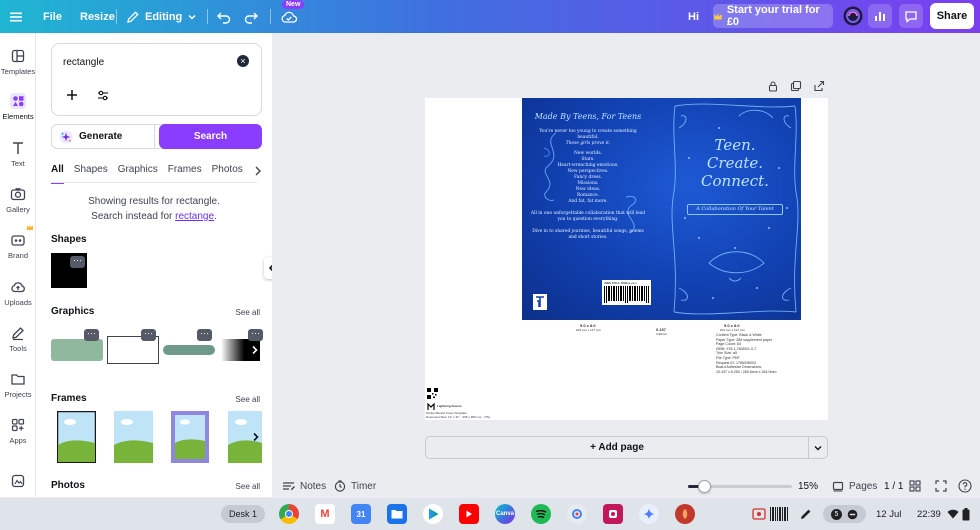 Image resolution: width=980 pixels, height=530 pixels. I want to click on chrome-icon, so click(289, 514).